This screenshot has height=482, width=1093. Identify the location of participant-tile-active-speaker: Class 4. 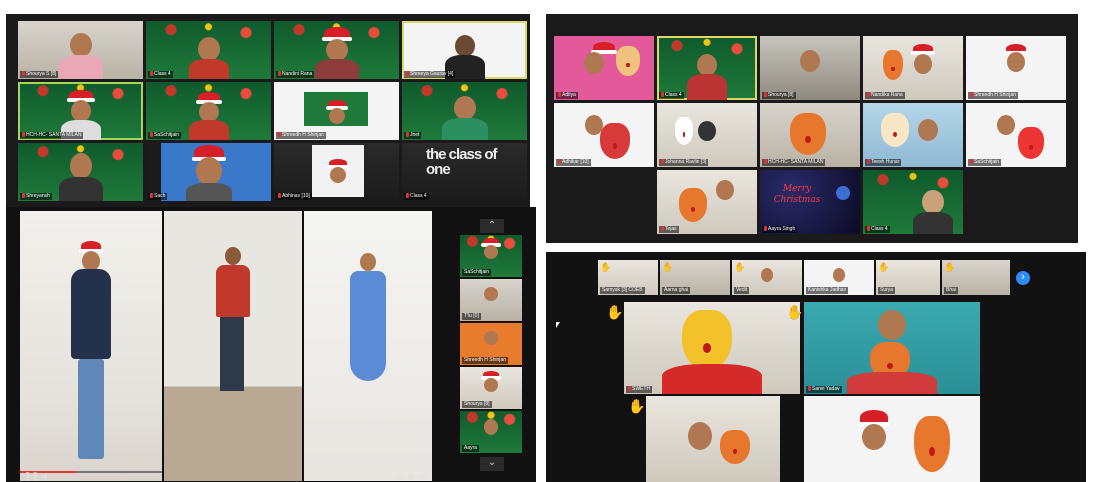
(707, 68).